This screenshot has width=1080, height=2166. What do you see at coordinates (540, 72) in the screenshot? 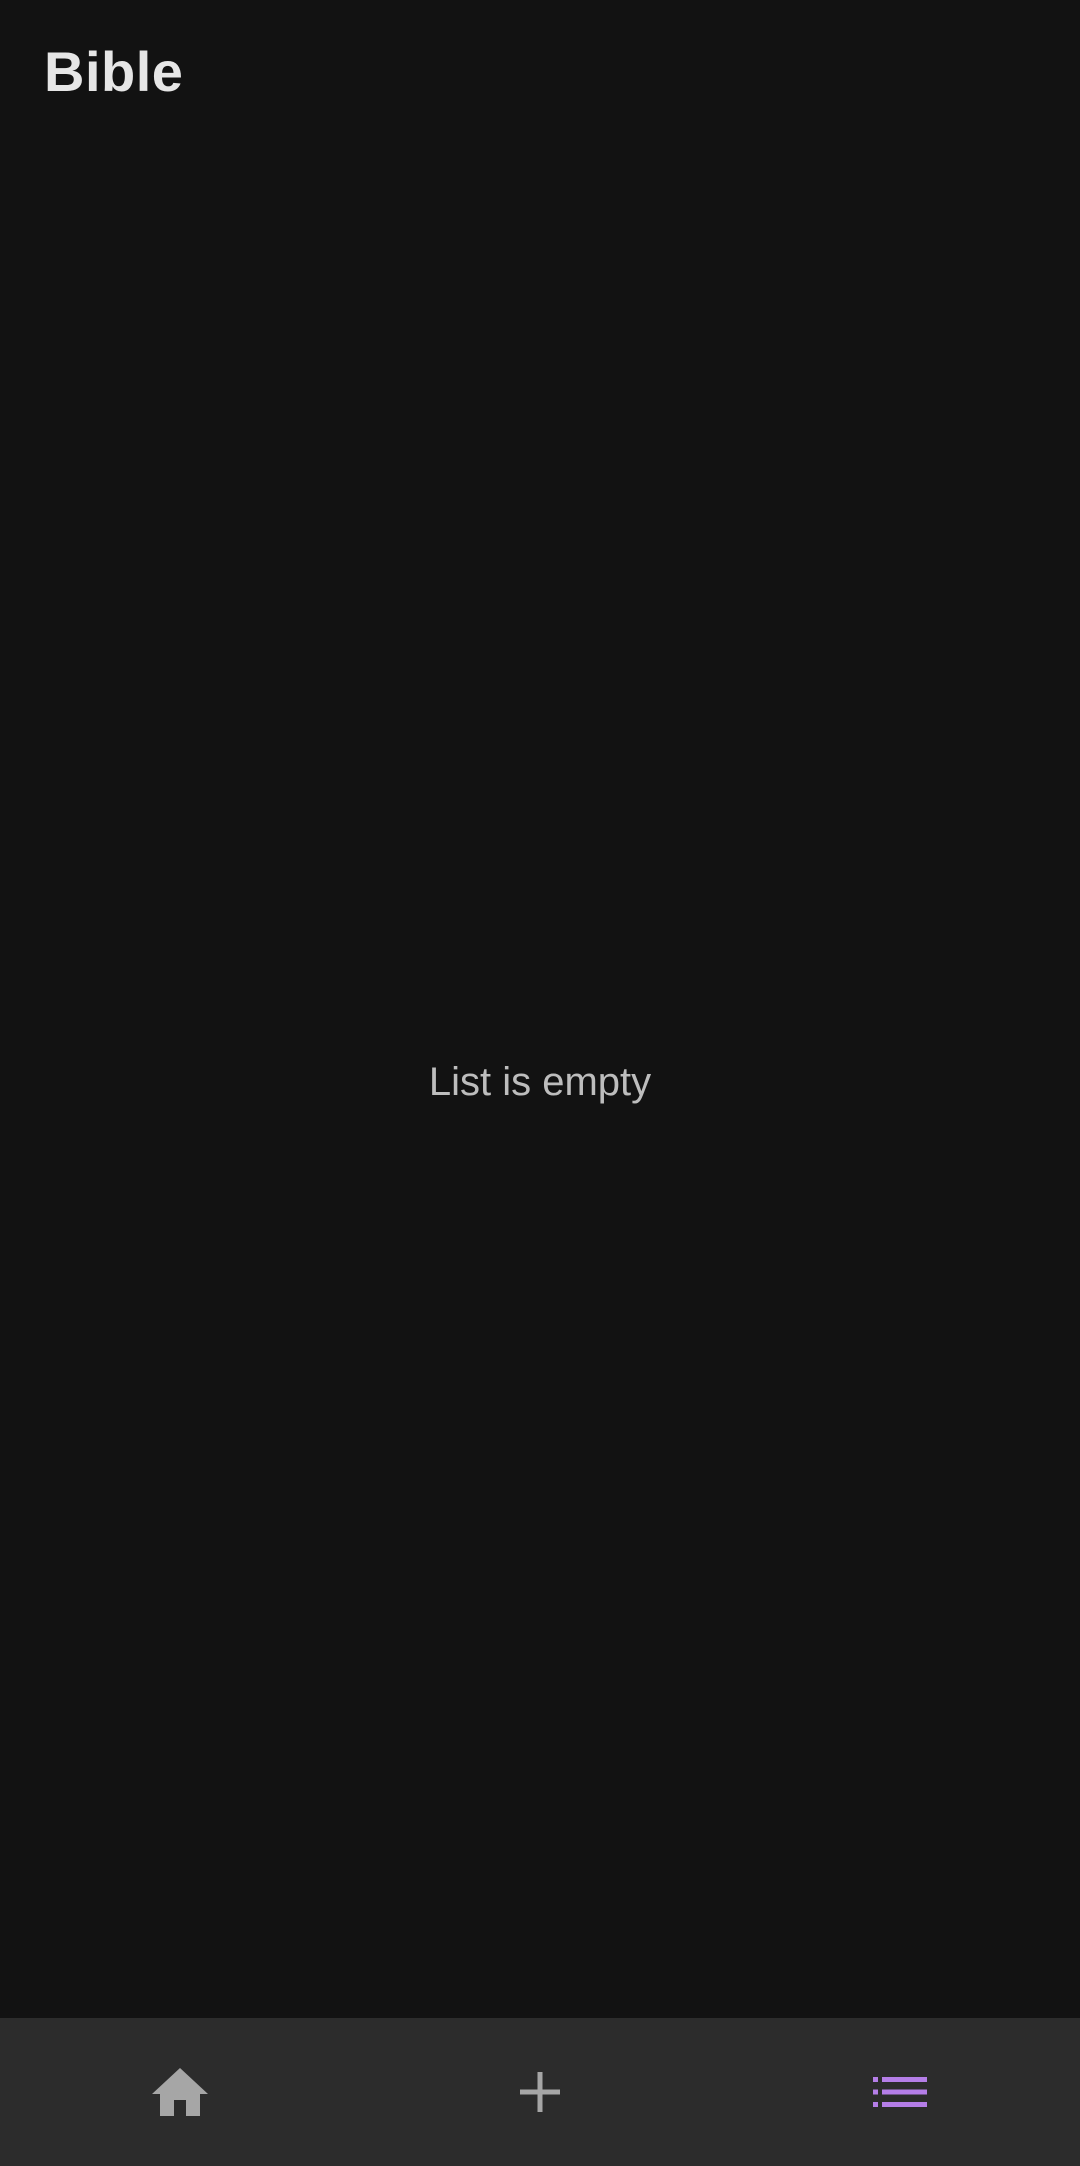
I see `app-bar: Bible` at bounding box center [540, 72].